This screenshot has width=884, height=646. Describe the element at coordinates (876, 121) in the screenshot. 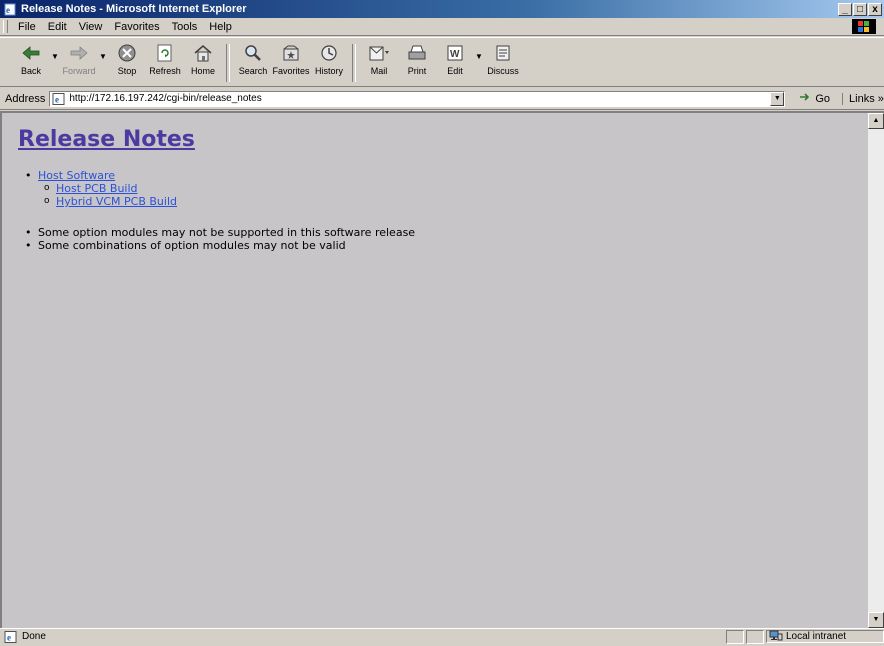

I see `scroll-up-button: ▲` at that location.